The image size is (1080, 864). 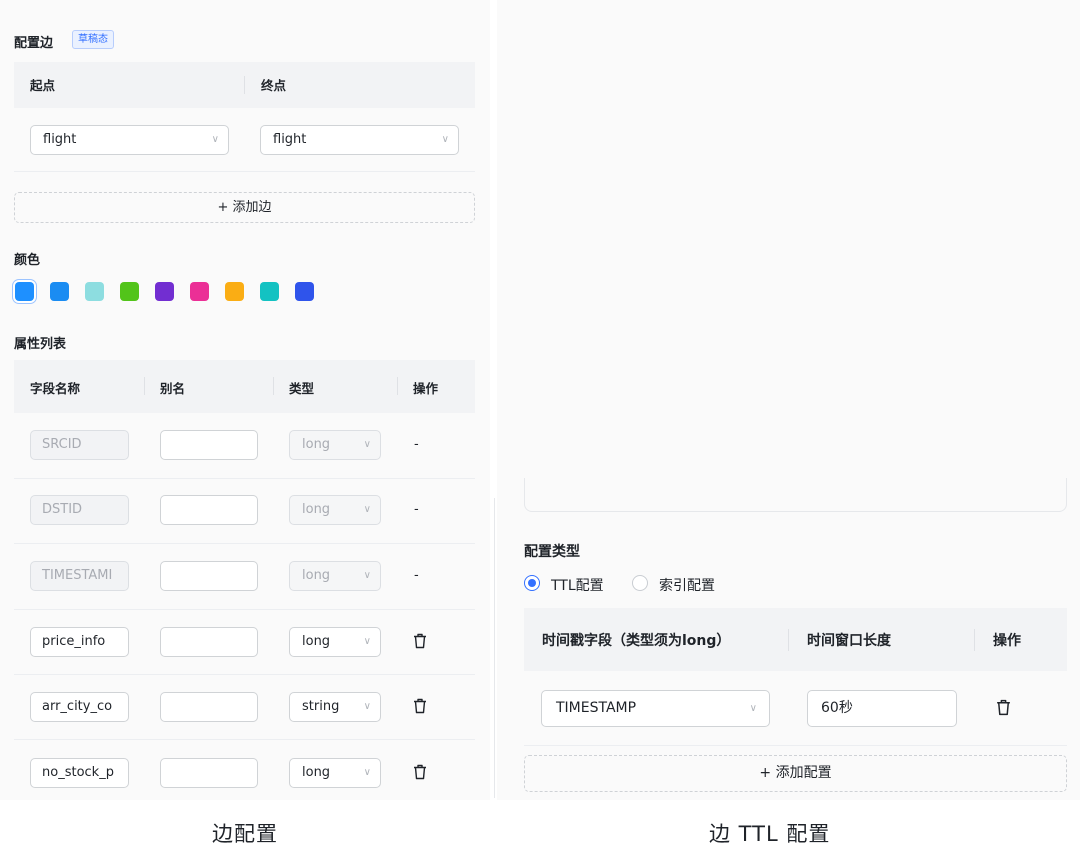 I want to click on radio-index-label: 索引配置, so click(x=687, y=585).